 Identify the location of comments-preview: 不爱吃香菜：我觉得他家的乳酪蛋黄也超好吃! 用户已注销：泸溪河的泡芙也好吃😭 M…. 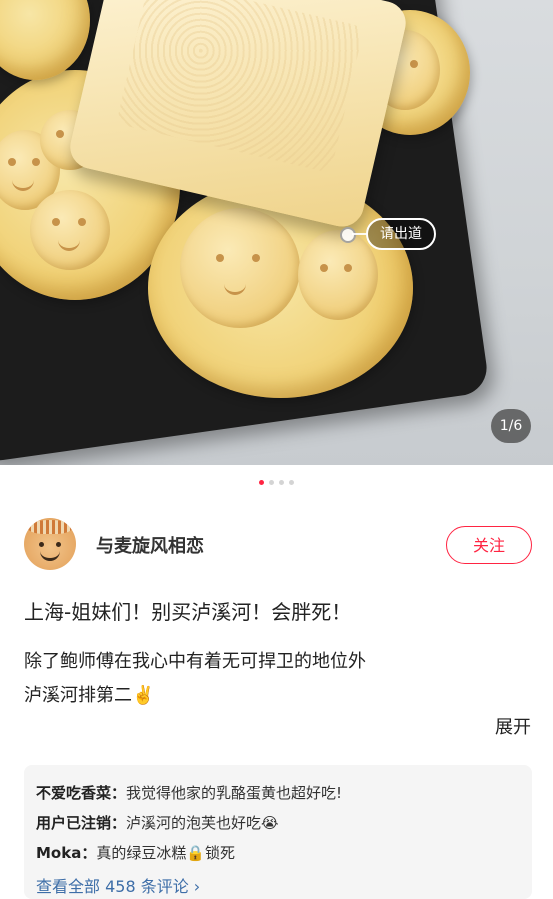
(278, 832).